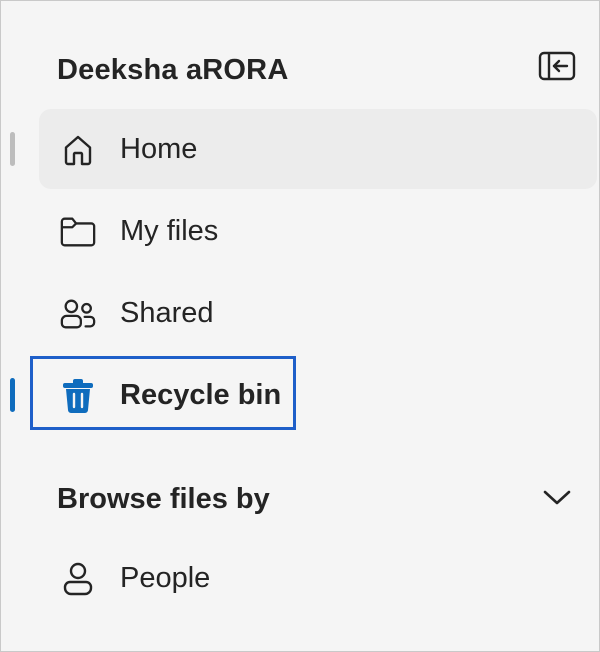 The width and height of the screenshot is (600, 652). What do you see at coordinates (167, 313) in the screenshot?
I see `nav-item-label: Shared` at bounding box center [167, 313].